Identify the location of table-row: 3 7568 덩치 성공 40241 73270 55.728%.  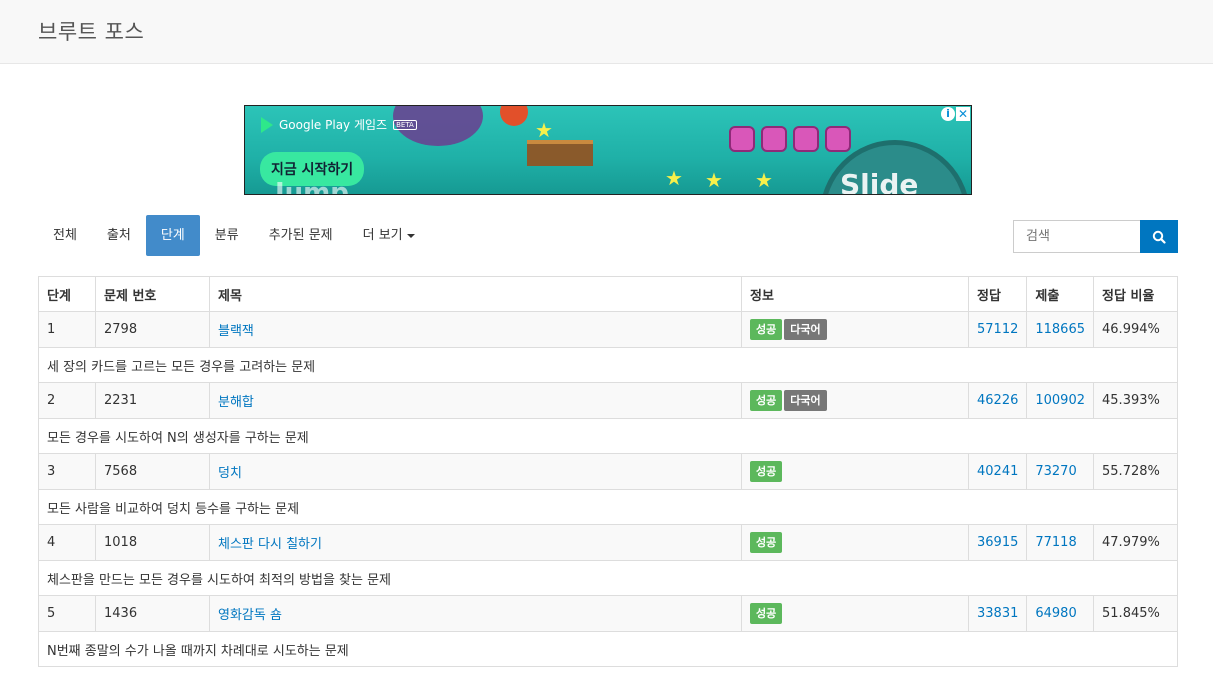
(608, 471).